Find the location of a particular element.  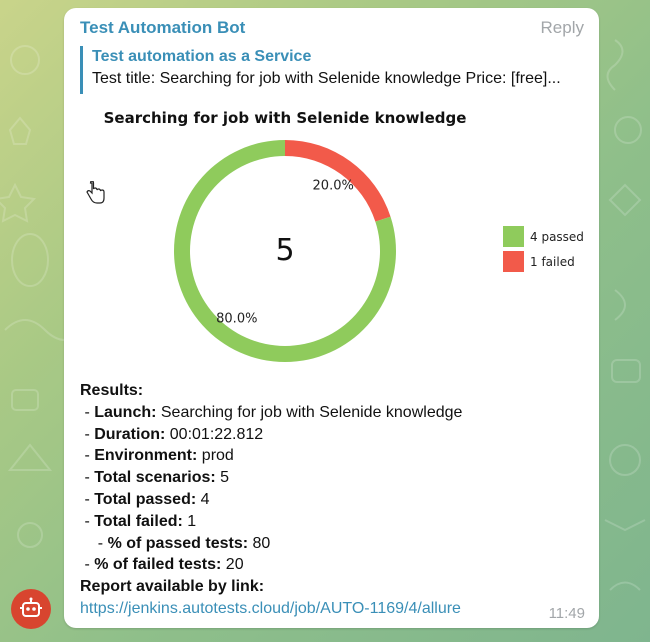

result-label: Launch: is located at coordinates (125, 412).